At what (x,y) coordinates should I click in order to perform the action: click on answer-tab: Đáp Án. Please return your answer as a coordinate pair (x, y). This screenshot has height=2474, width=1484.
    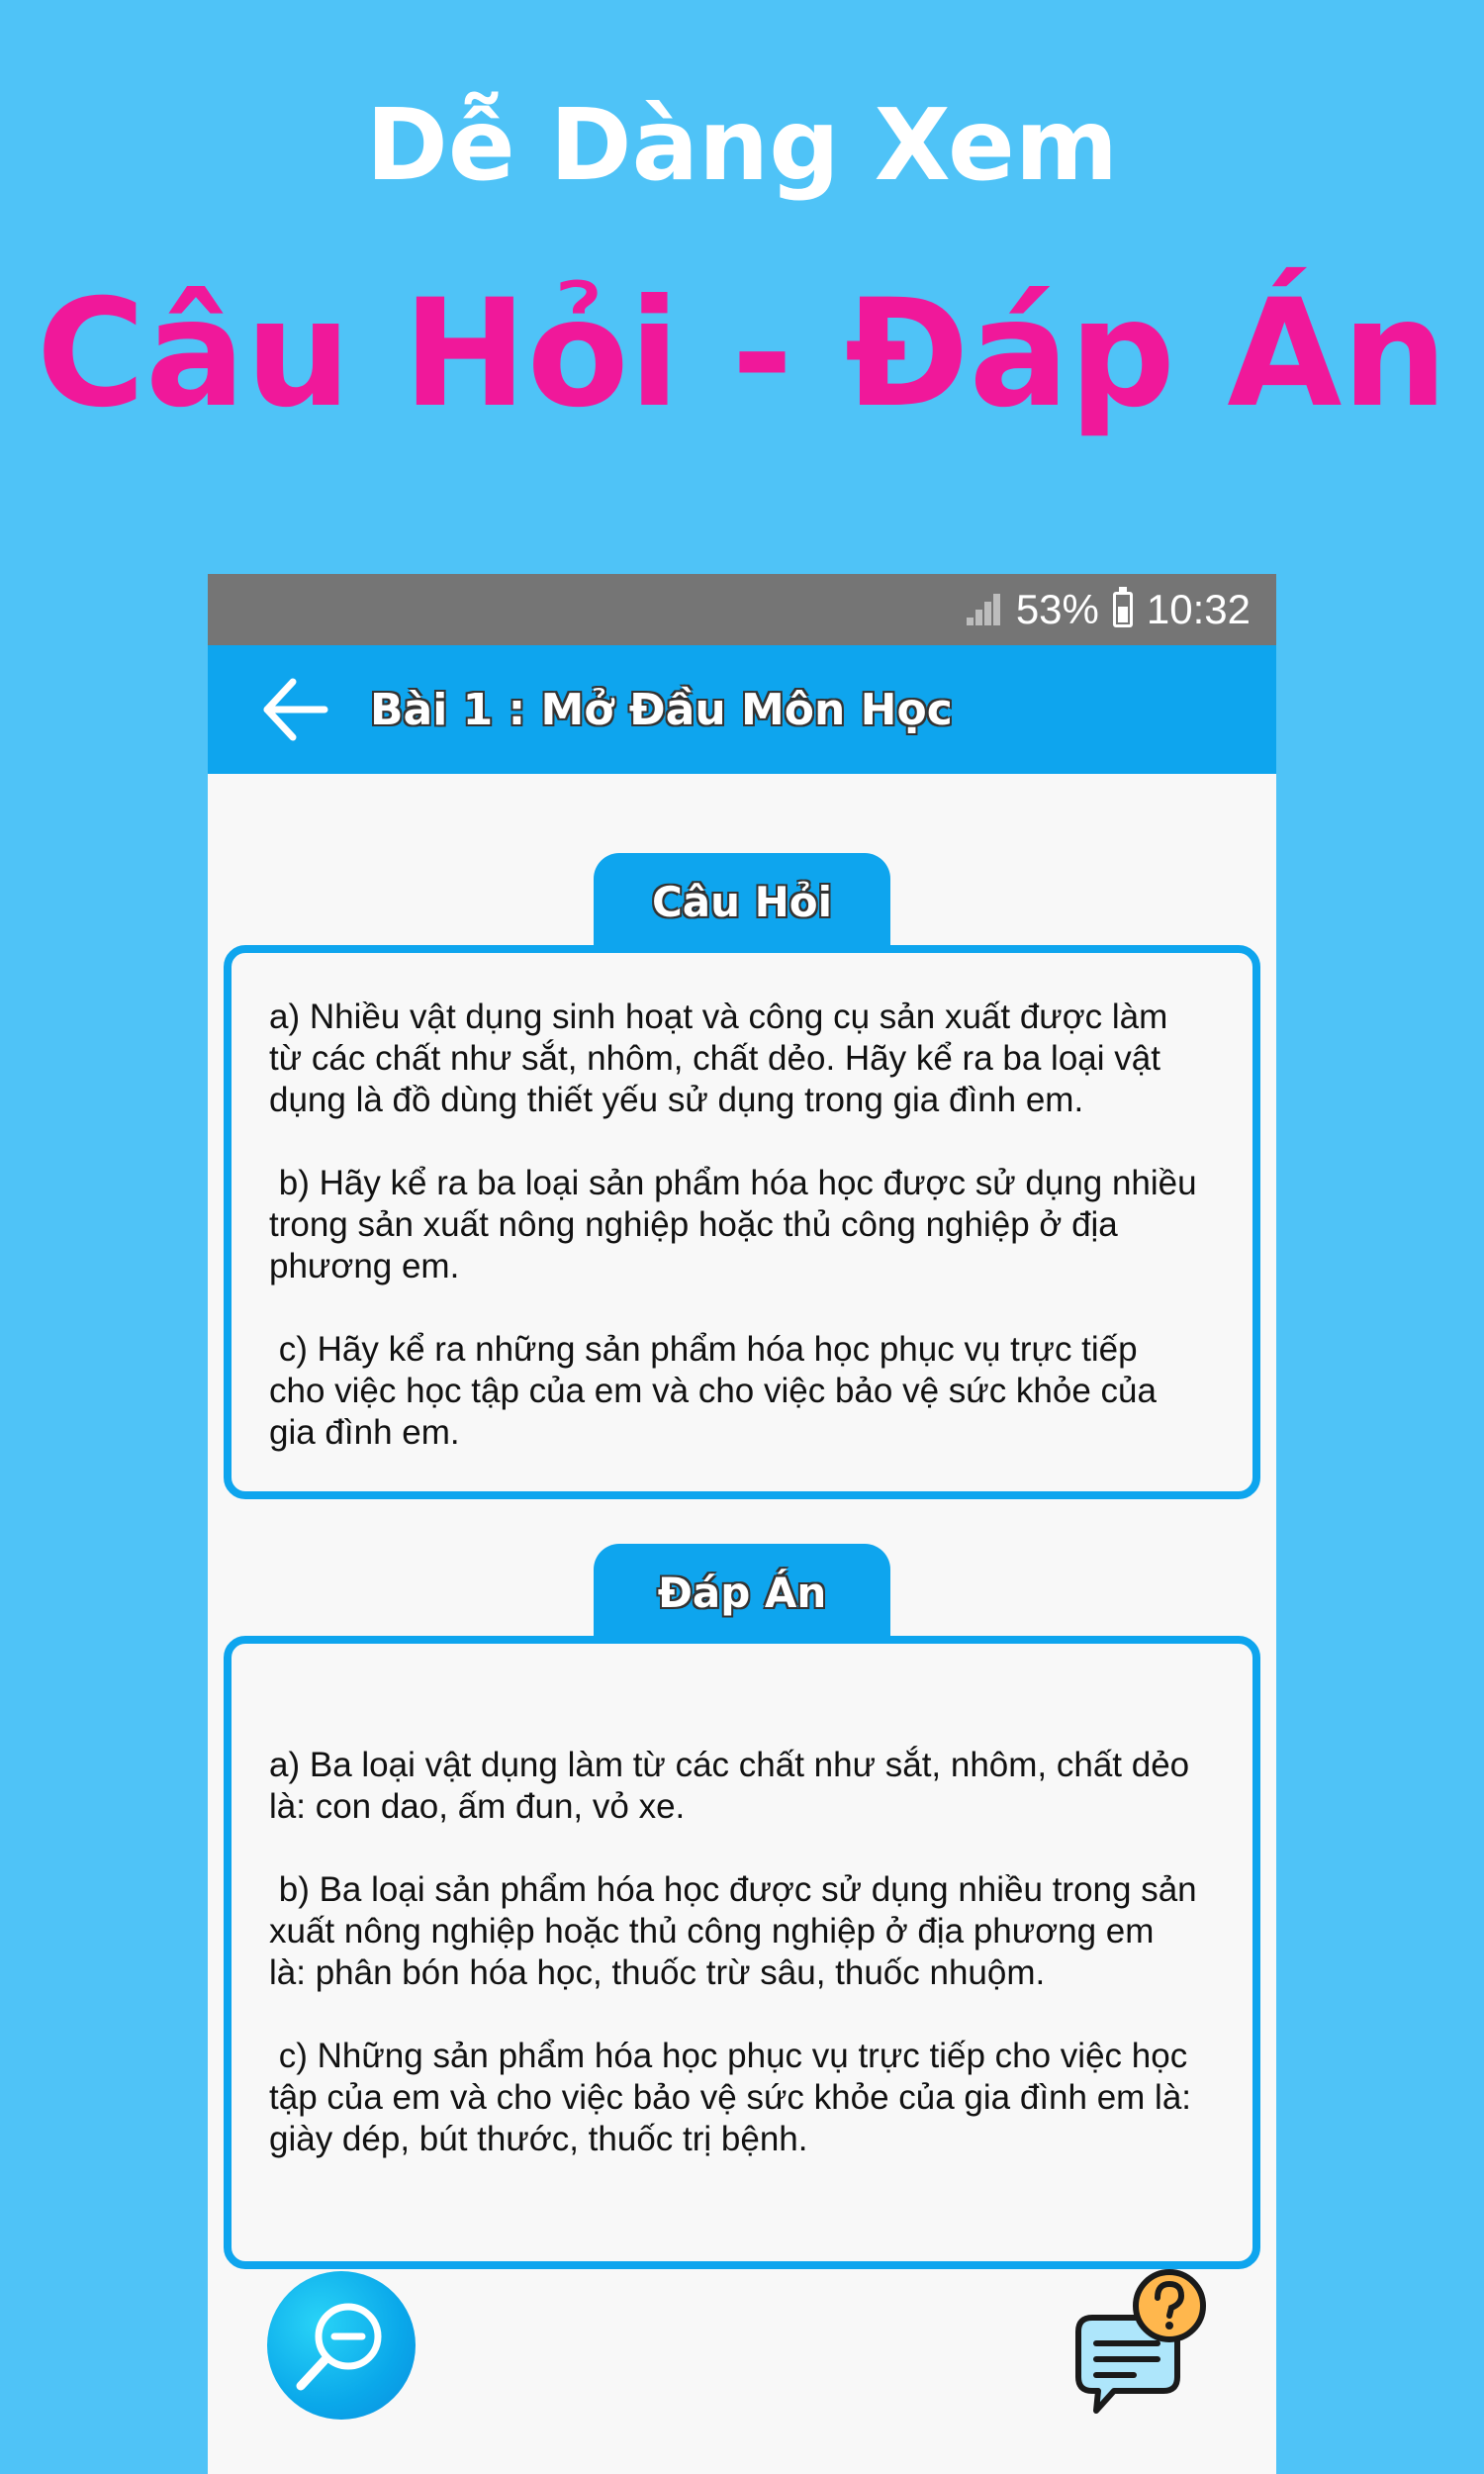
    Looking at the image, I should click on (742, 1593).